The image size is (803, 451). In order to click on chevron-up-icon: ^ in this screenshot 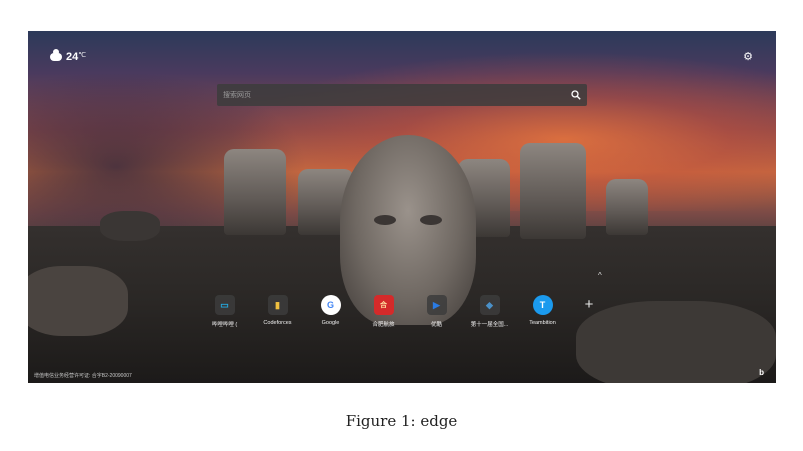, I will do `click(600, 275)`.